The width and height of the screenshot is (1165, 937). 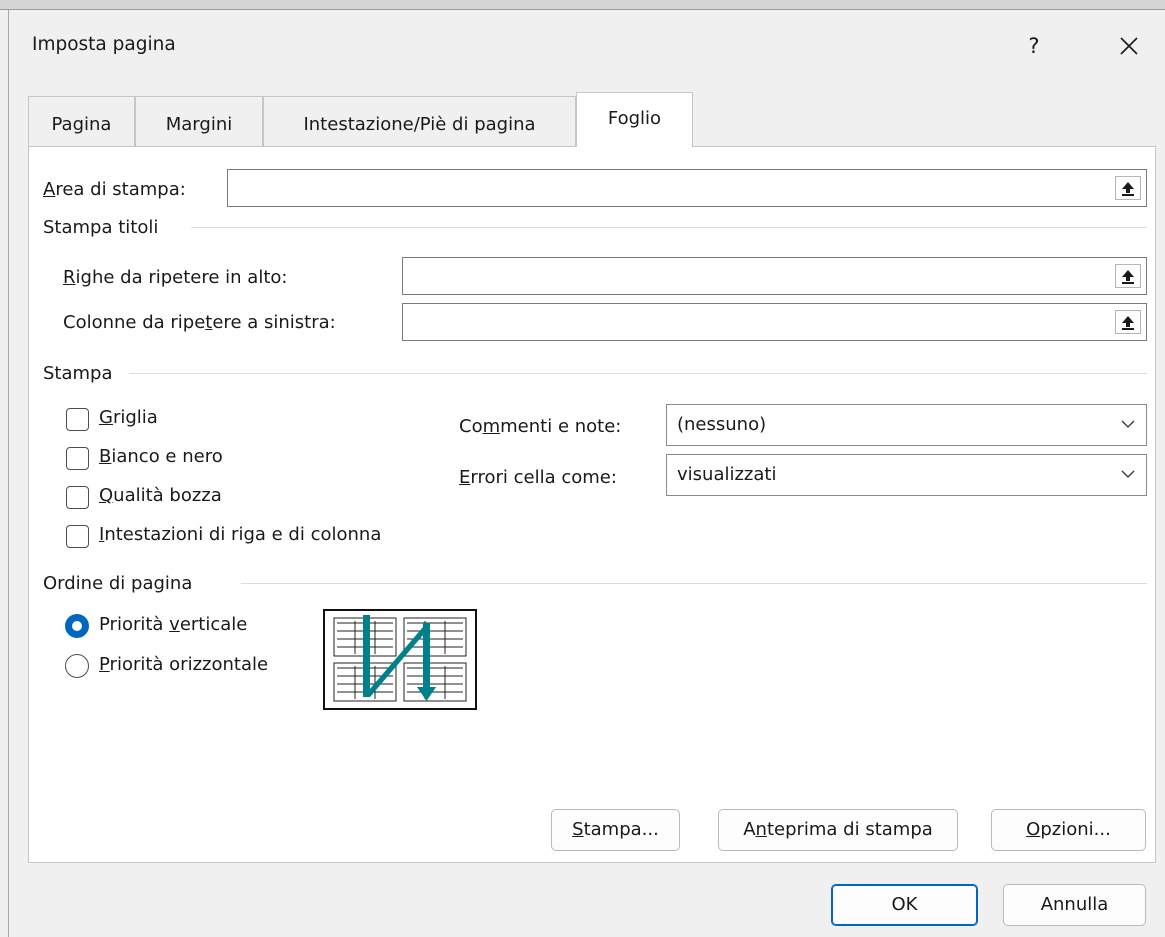 I want to click on errors-dropdown-arrow, so click(x=1128, y=475).